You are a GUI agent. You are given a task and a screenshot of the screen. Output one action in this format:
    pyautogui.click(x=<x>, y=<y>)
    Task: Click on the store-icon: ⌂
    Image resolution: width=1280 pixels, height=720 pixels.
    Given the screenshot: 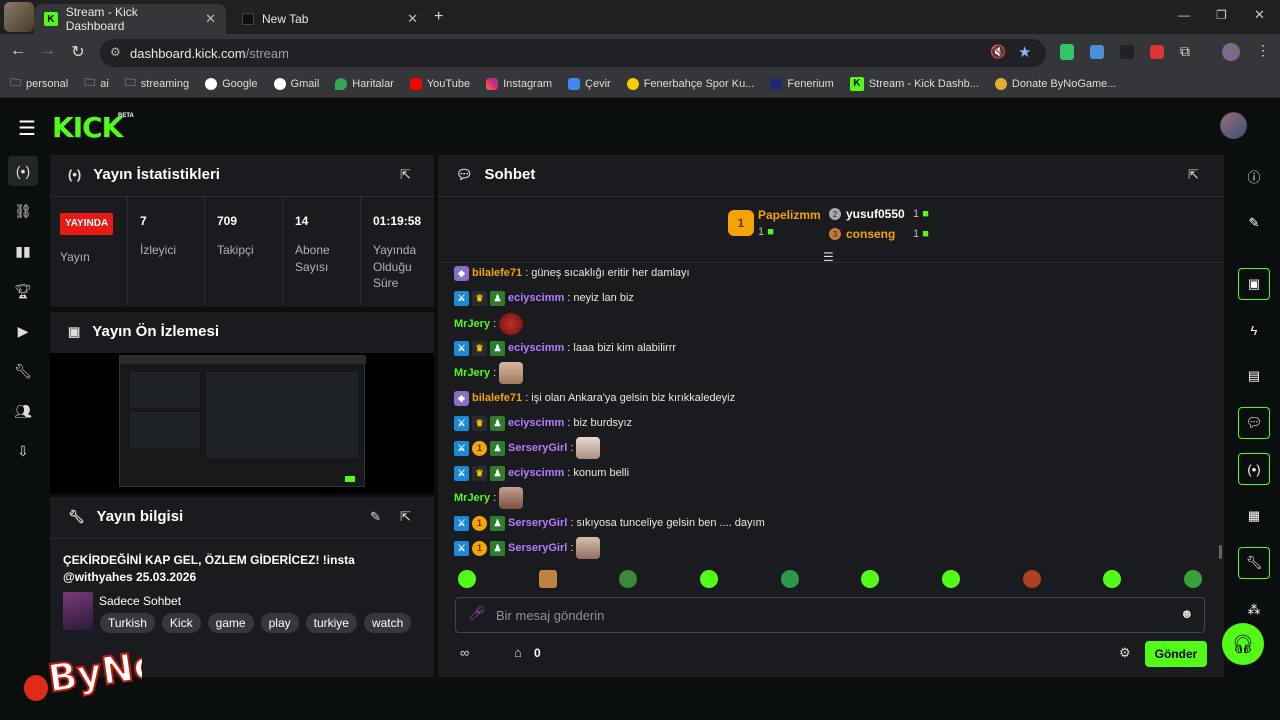 What is the action you would take?
    pyautogui.click(x=518, y=652)
    